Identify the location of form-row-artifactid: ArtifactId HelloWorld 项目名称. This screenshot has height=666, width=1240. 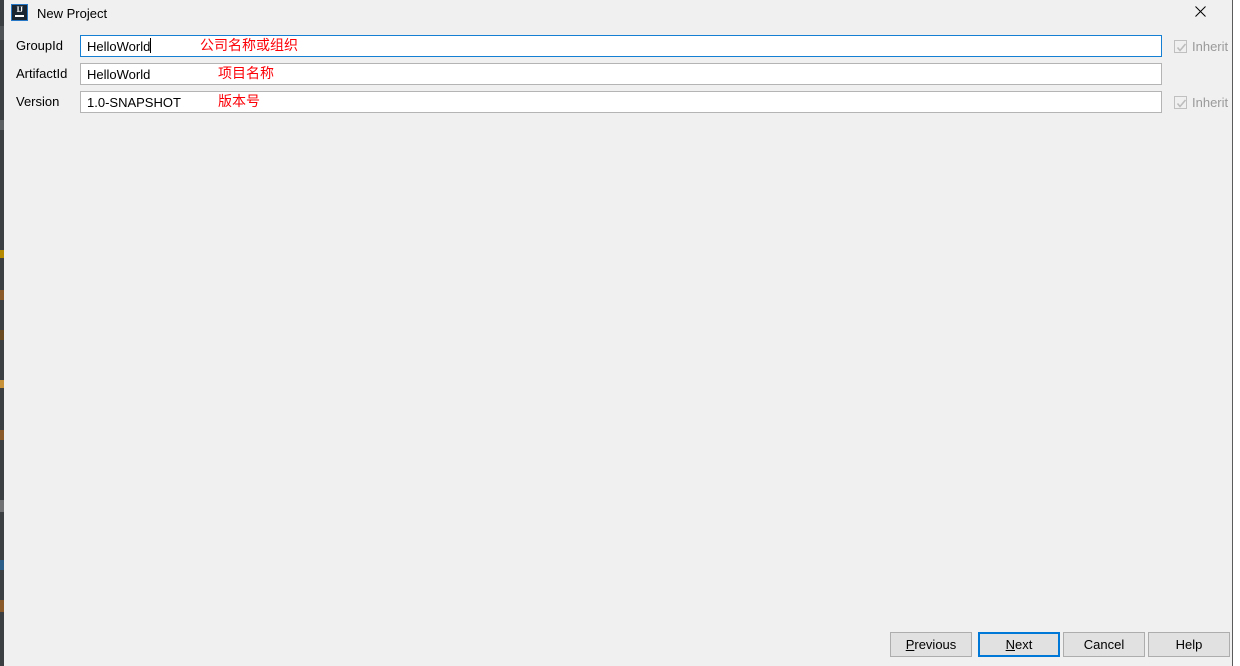
(618, 74).